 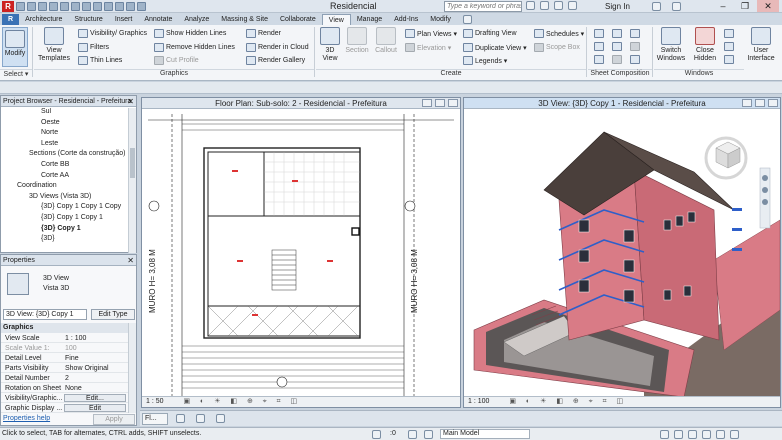 What do you see at coordinates (467, 19) in the screenshot?
I see `ribbon-toggle-icon` at bounding box center [467, 19].